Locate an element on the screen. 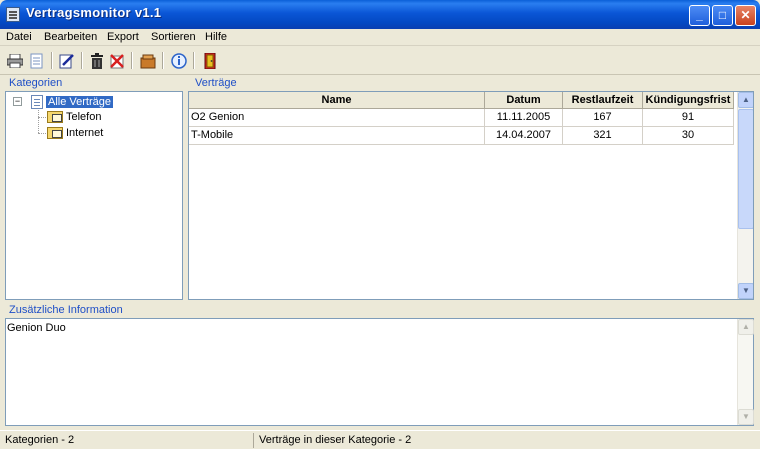 This screenshot has height=449, width=760. print-icon is located at coordinates (15, 61).